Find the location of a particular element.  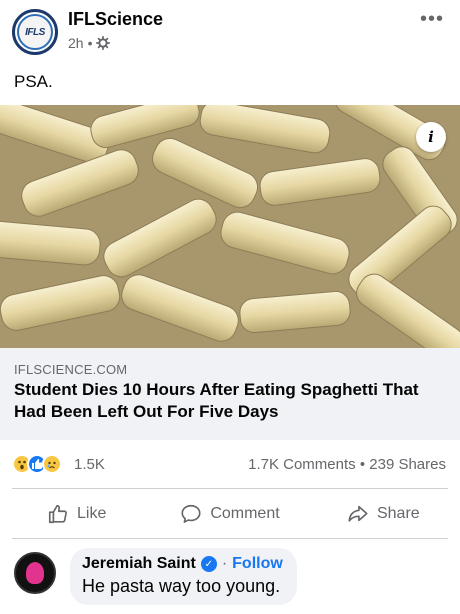

gear-icon is located at coordinates (103, 43).